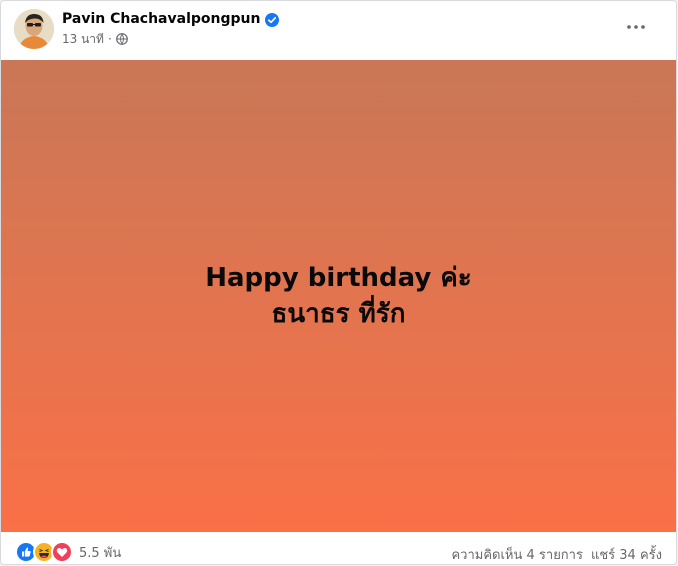  I want to click on author-avatar, so click(34, 29).